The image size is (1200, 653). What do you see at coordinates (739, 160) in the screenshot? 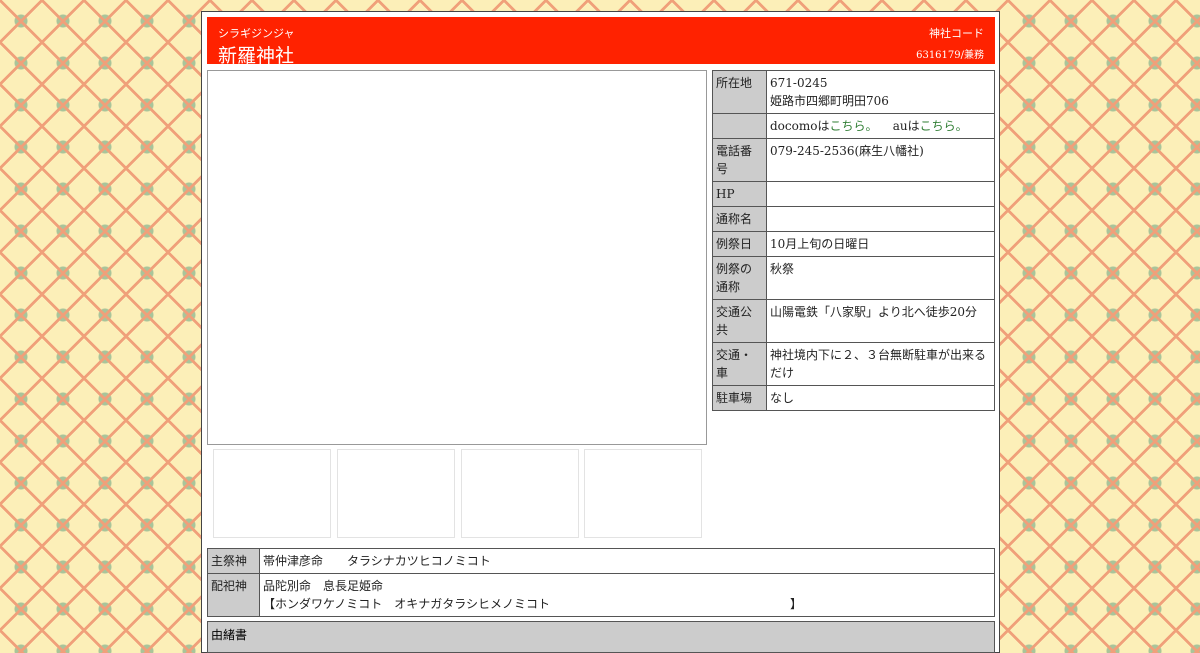
I see `phone-label: 電話番号` at bounding box center [739, 160].